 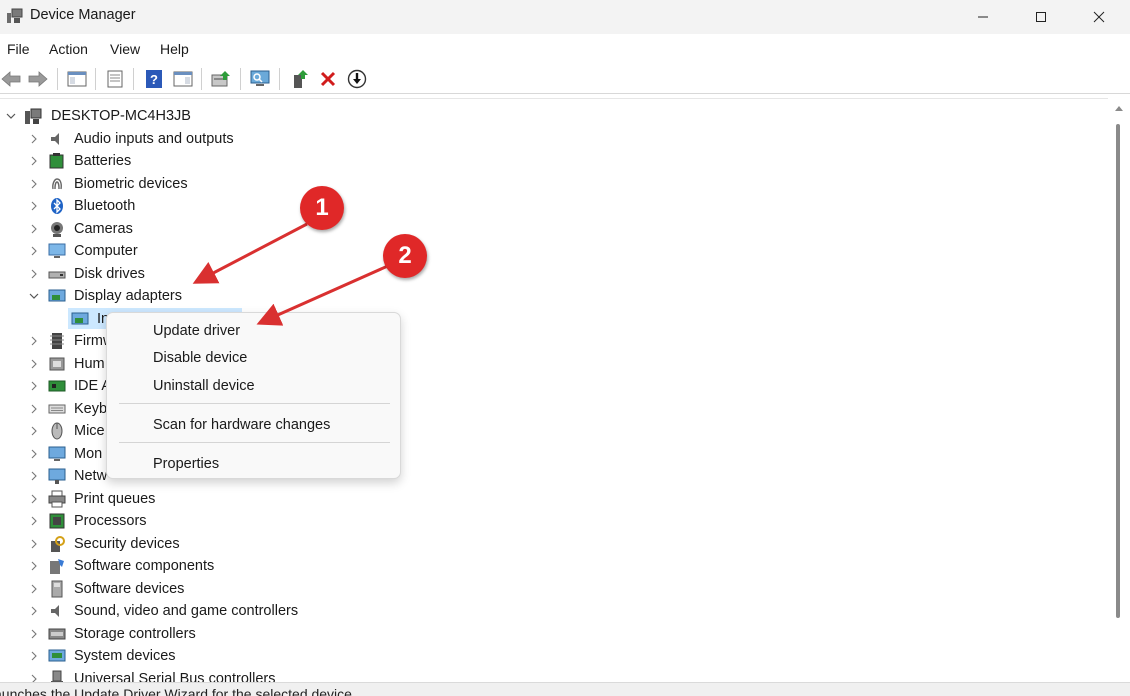 What do you see at coordinates (57, 408) in the screenshot?
I see `keyboard-icon` at bounding box center [57, 408].